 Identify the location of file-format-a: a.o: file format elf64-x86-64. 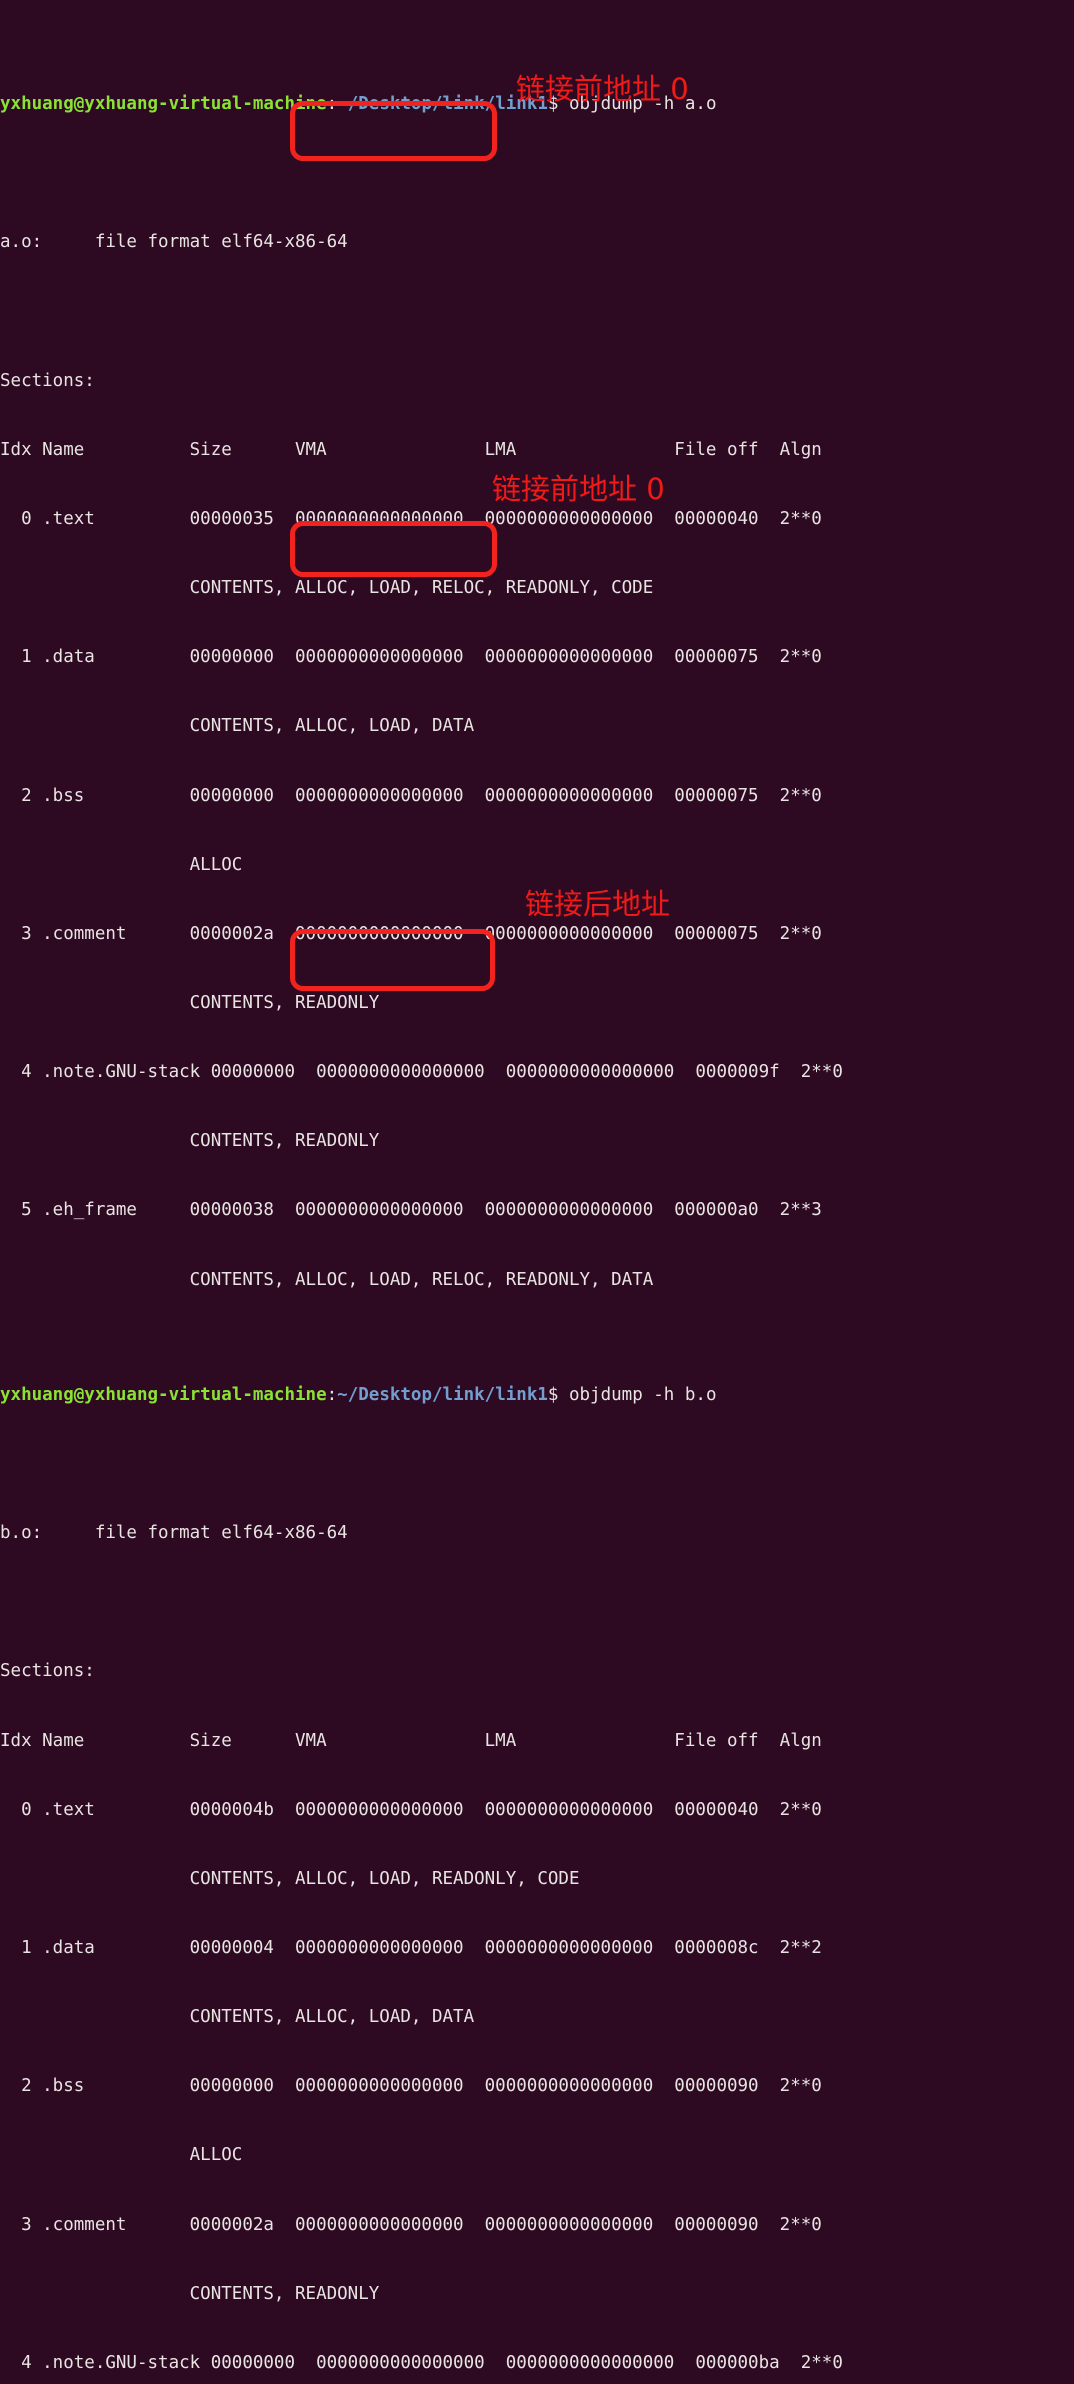
(174, 242).